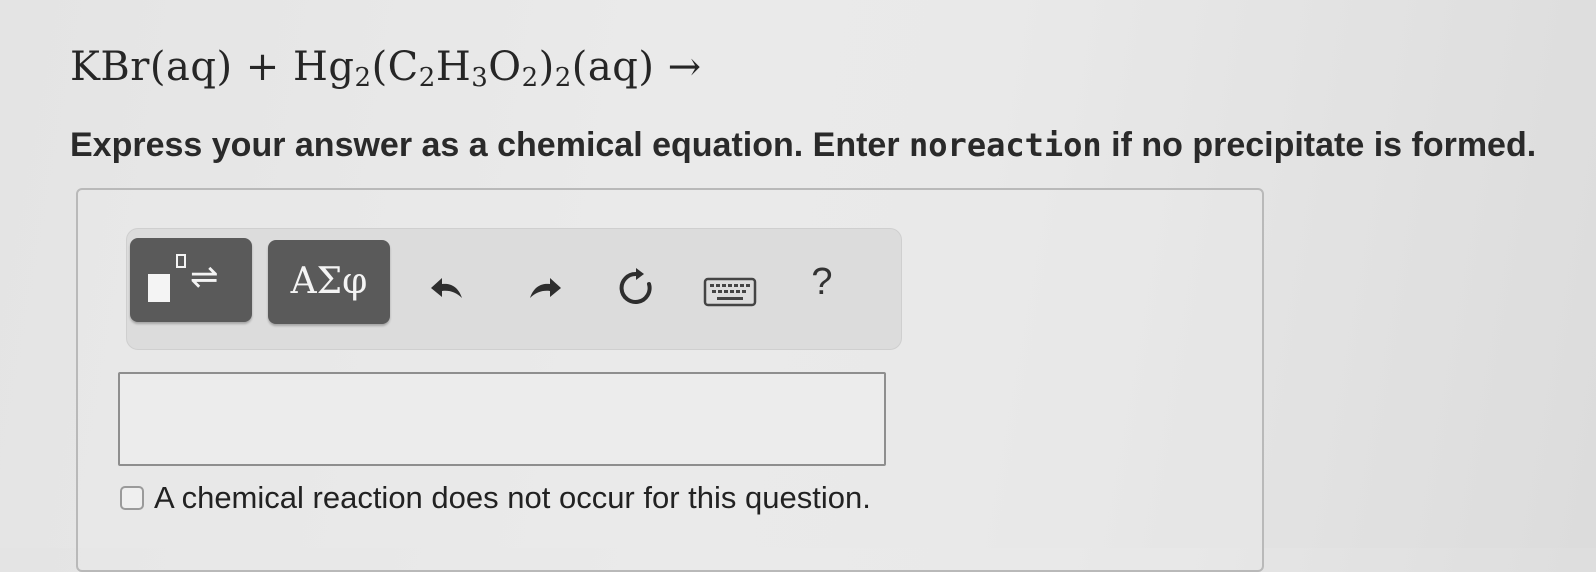  I want to click on redo-icon, so click(544, 288).